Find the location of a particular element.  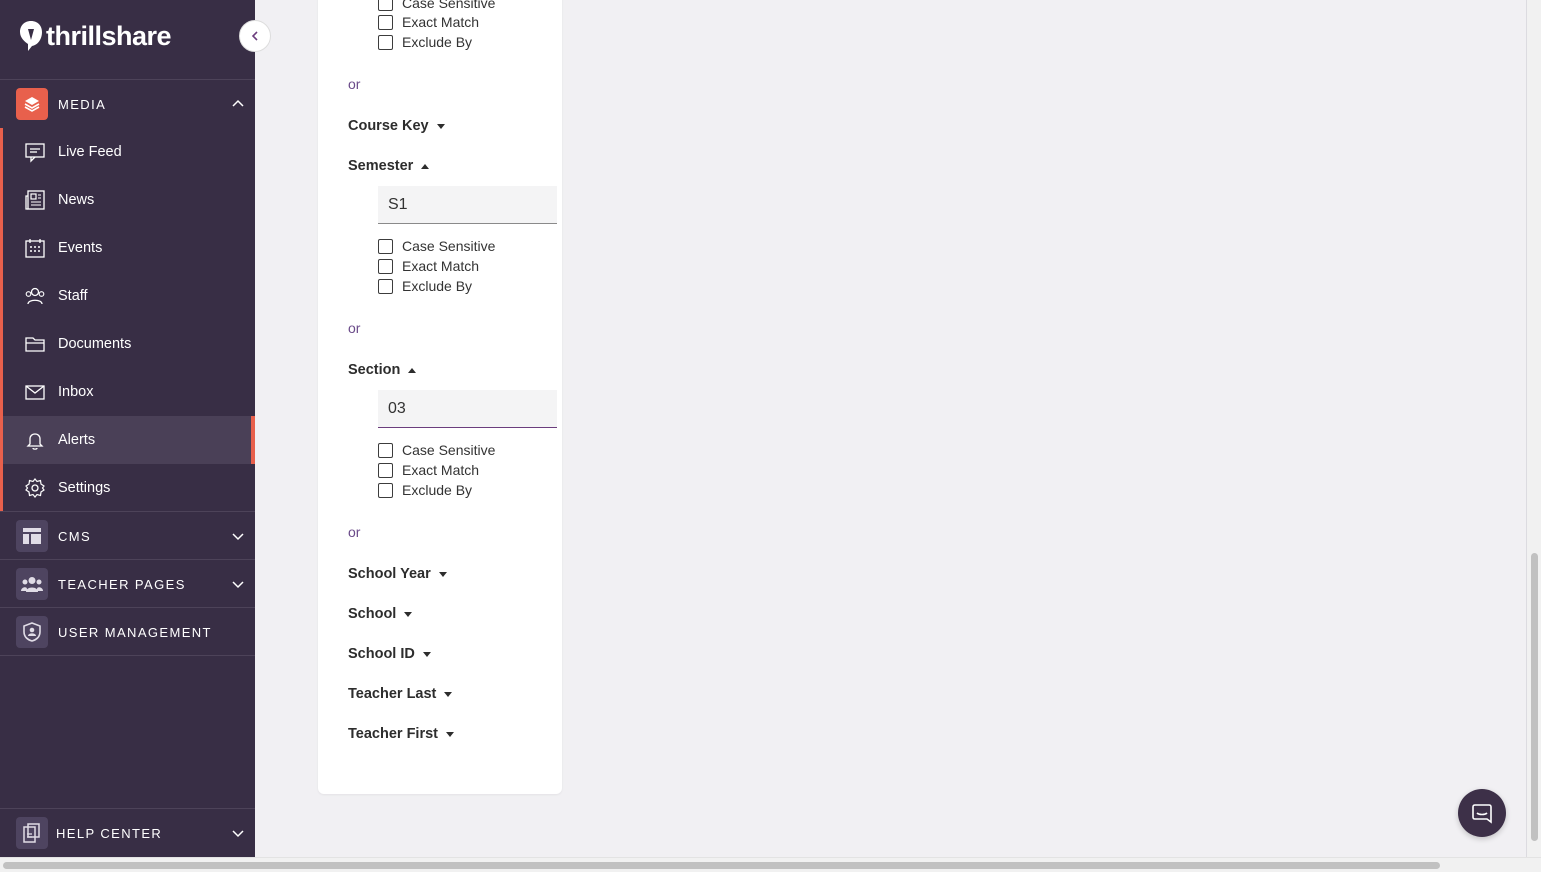

vertical-scrollbar-thumb is located at coordinates (1534, 697).